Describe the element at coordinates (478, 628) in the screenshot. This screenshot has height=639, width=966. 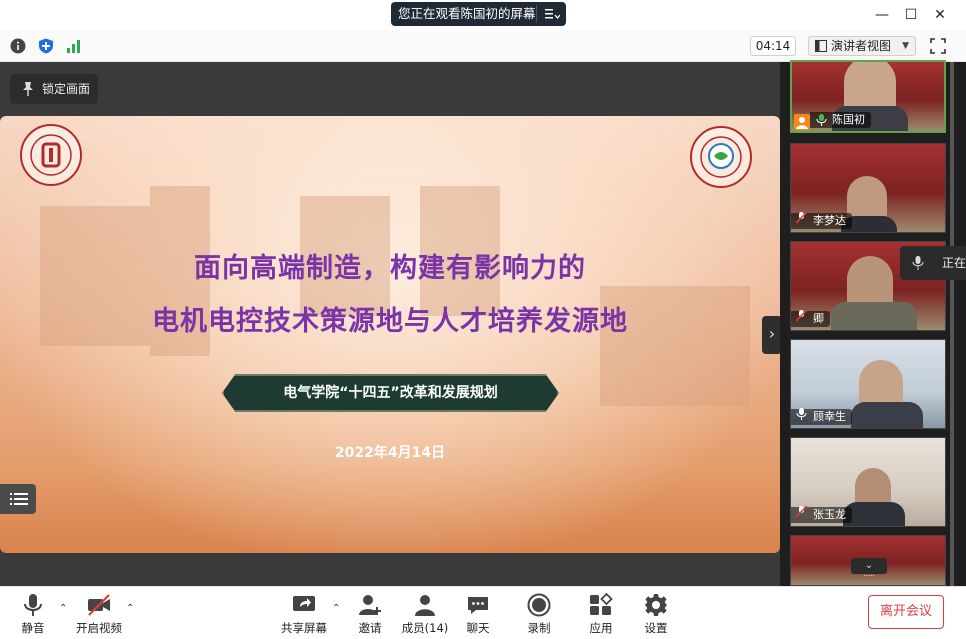
I see `chat-label: 聊天` at that location.